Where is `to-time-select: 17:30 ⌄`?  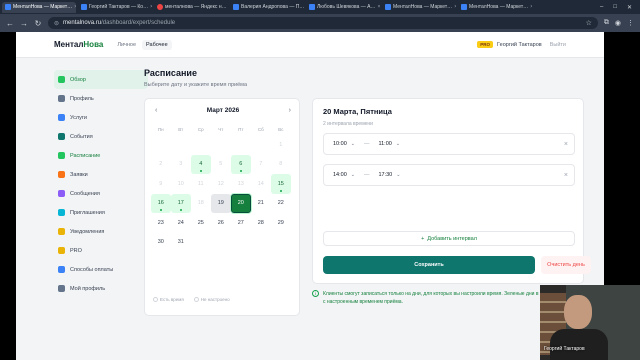
to-time-select: 17:30 ⌄ is located at coordinates (389, 175).